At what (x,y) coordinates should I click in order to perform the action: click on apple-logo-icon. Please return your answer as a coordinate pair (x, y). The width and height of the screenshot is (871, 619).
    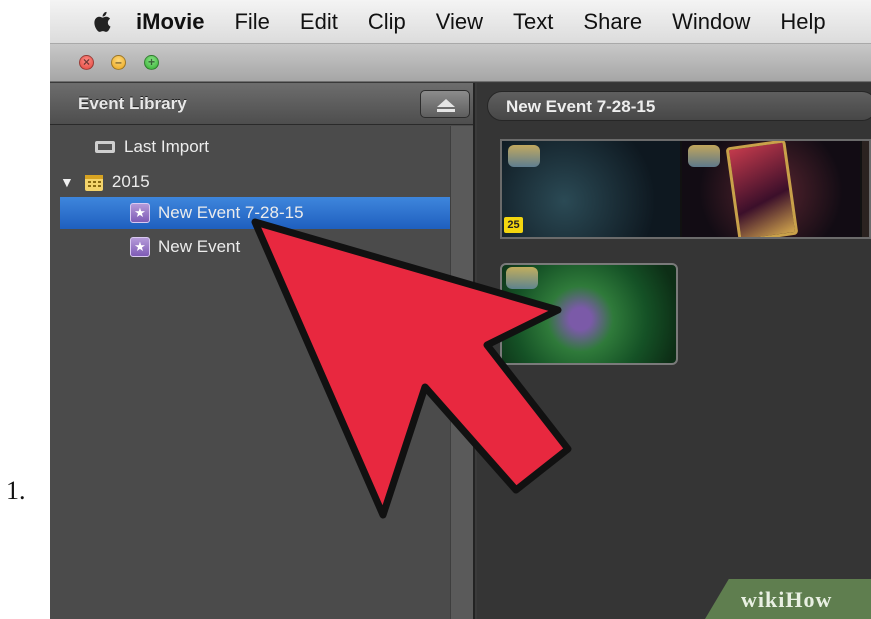
    Looking at the image, I should click on (103, 22).